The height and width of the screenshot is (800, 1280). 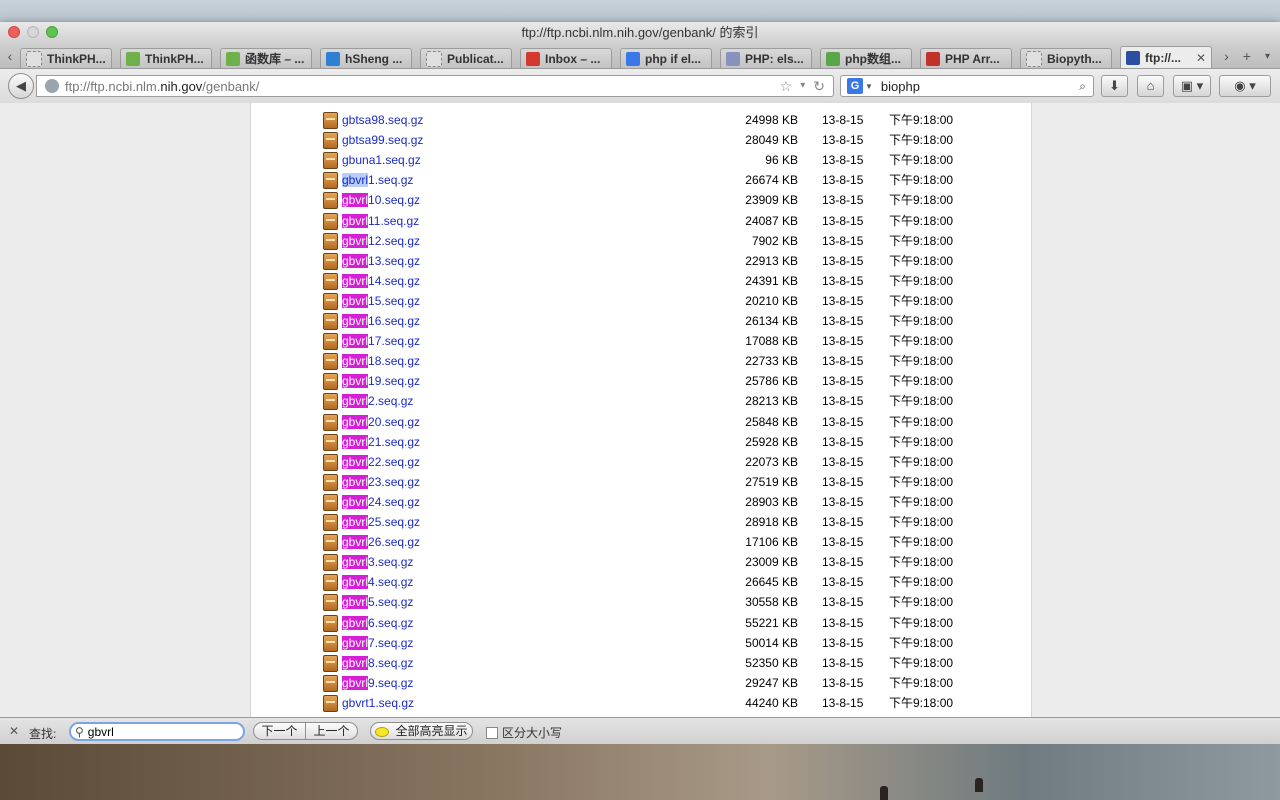 I want to click on file-link: gbvrl25.seq.gz, so click(x=381, y=522).